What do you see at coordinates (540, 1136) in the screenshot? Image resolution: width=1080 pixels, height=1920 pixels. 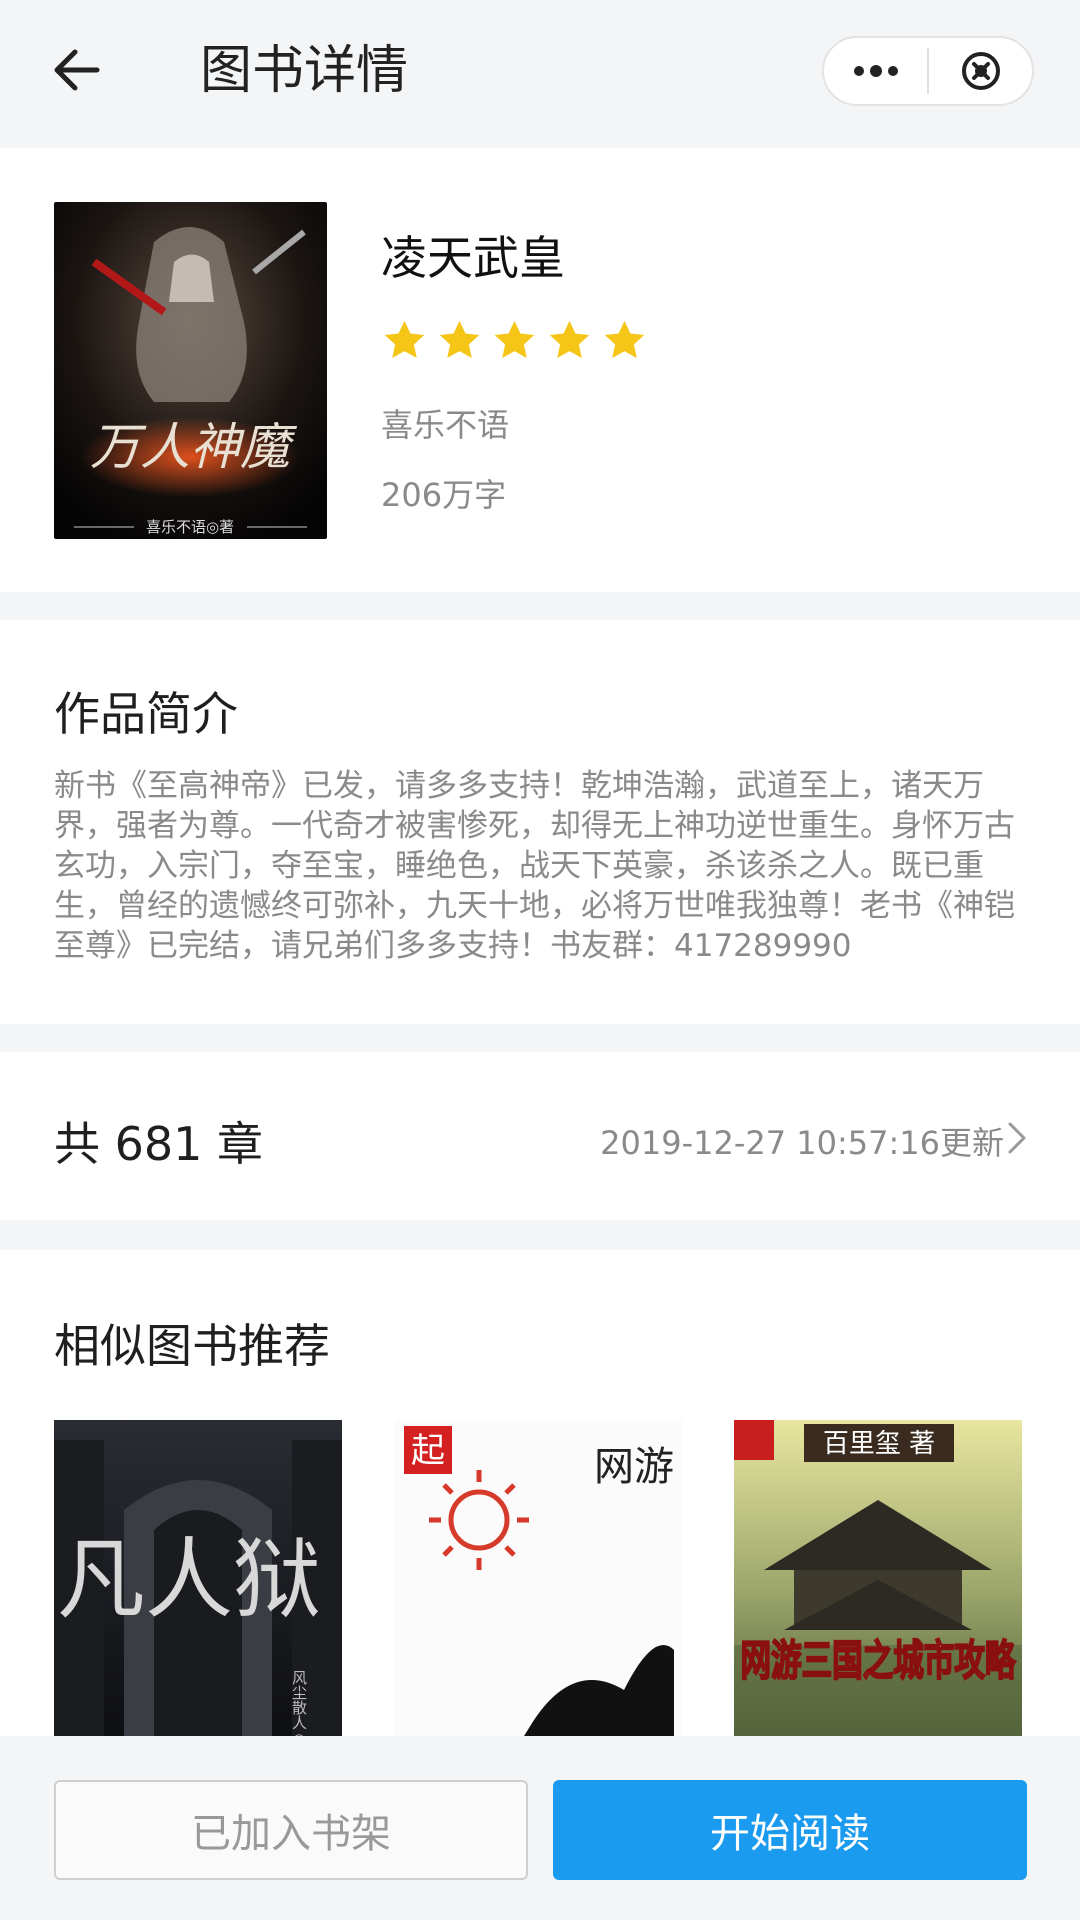 I see `chapter-list-row: 共 681 章 2019-12-27 10:57:16更新` at bounding box center [540, 1136].